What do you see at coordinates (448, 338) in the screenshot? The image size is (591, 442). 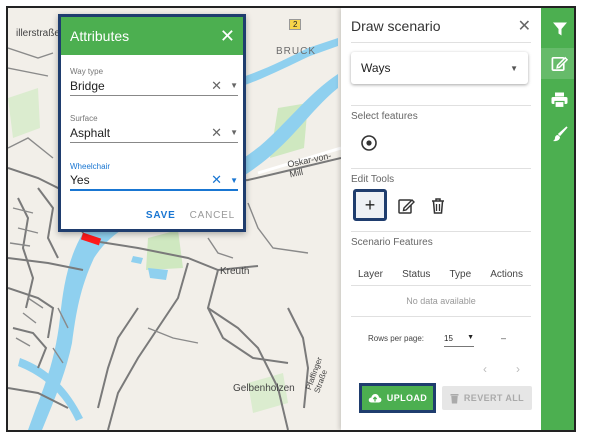 I see `rows-per-page-value: 15` at bounding box center [448, 338].